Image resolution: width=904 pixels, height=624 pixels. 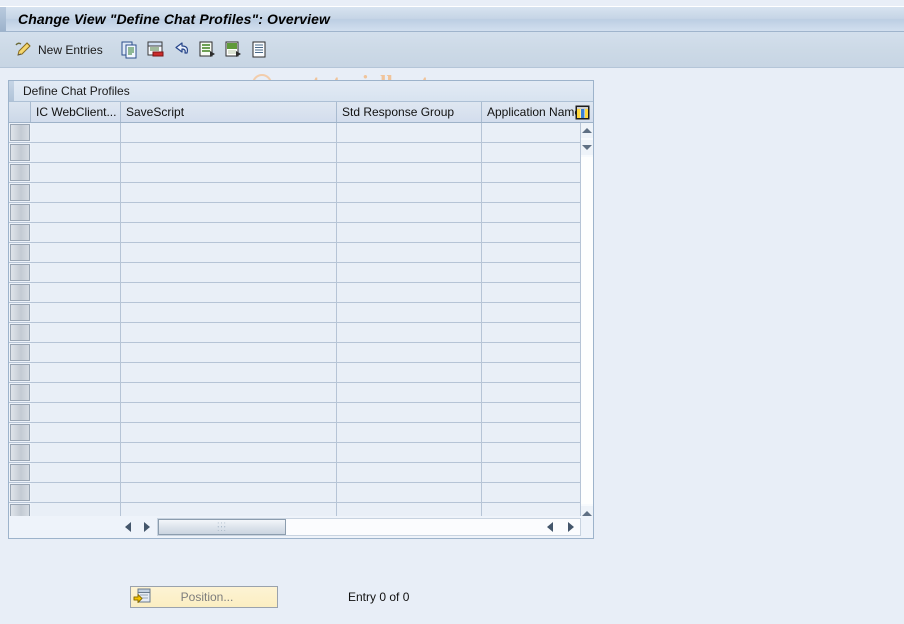 I want to click on vertical-scroll-track, so click(x=587, y=330).